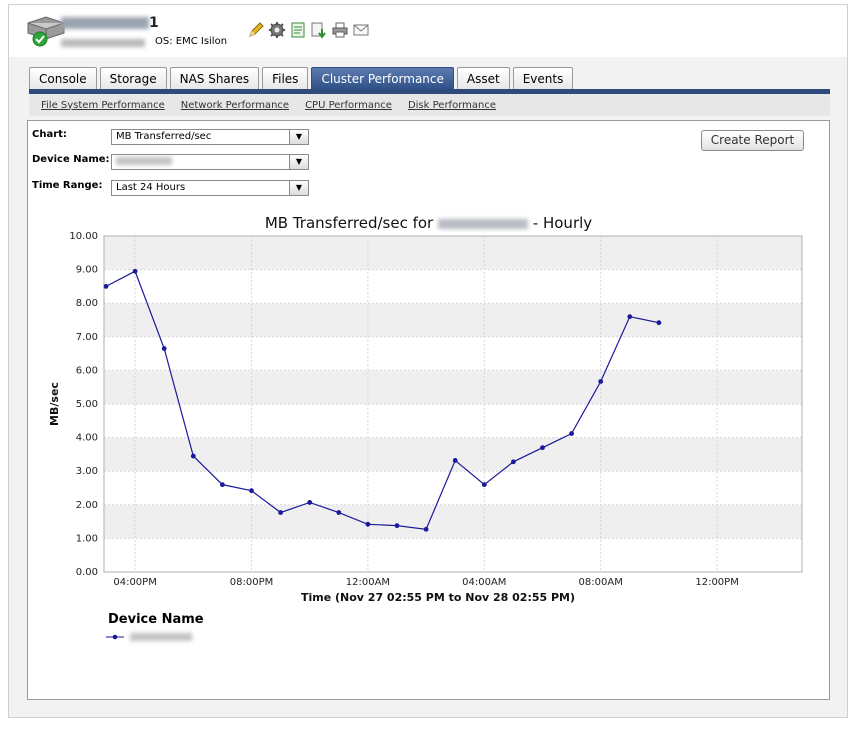 The image size is (858, 729). What do you see at coordinates (340, 30) in the screenshot?
I see `printer-icon` at bounding box center [340, 30].